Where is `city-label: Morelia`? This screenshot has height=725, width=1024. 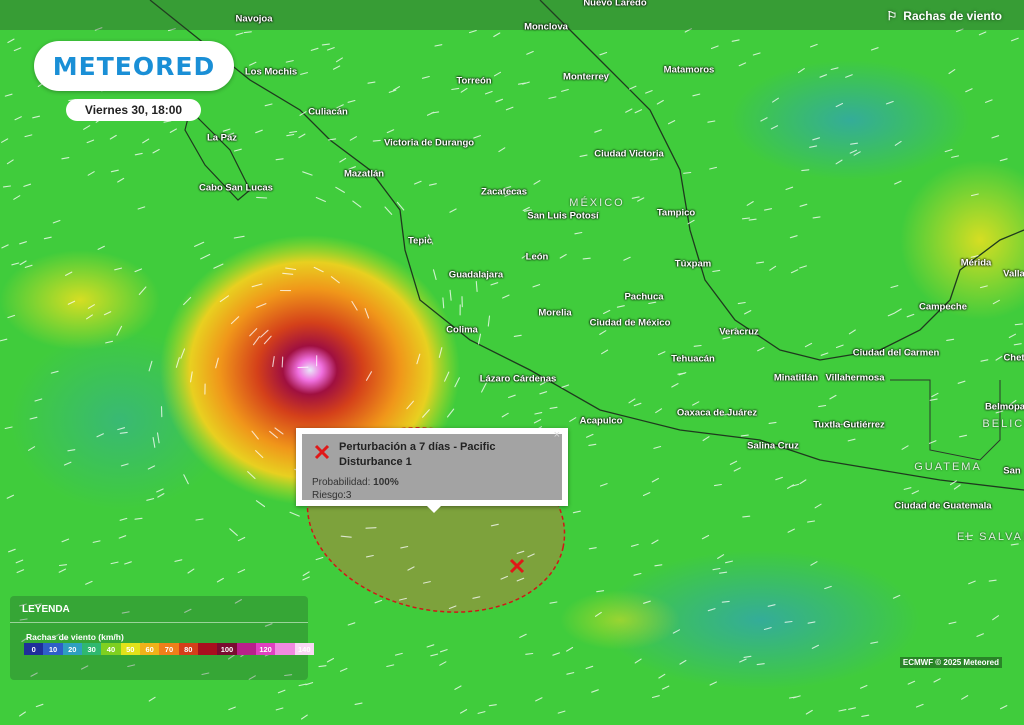 city-label: Morelia is located at coordinates (554, 313).